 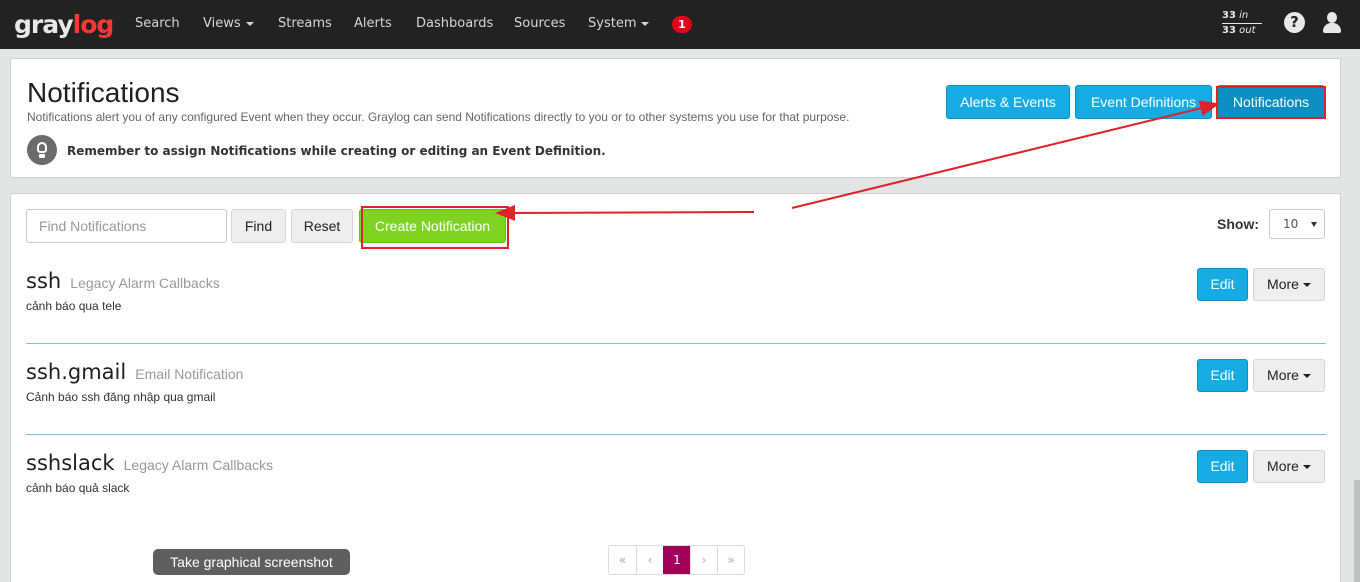 What do you see at coordinates (1008, 102) in the screenshot?
I see `tab-alerts-events: Alerts & Events` at bounding box center [1008, 102].